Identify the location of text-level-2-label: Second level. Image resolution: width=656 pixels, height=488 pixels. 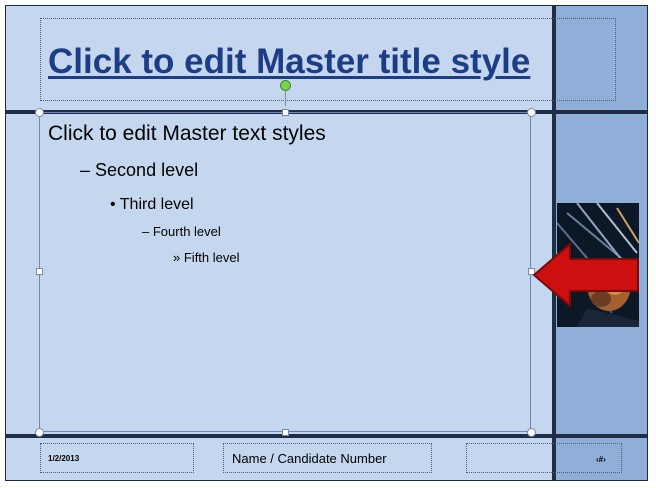
(147, 170).